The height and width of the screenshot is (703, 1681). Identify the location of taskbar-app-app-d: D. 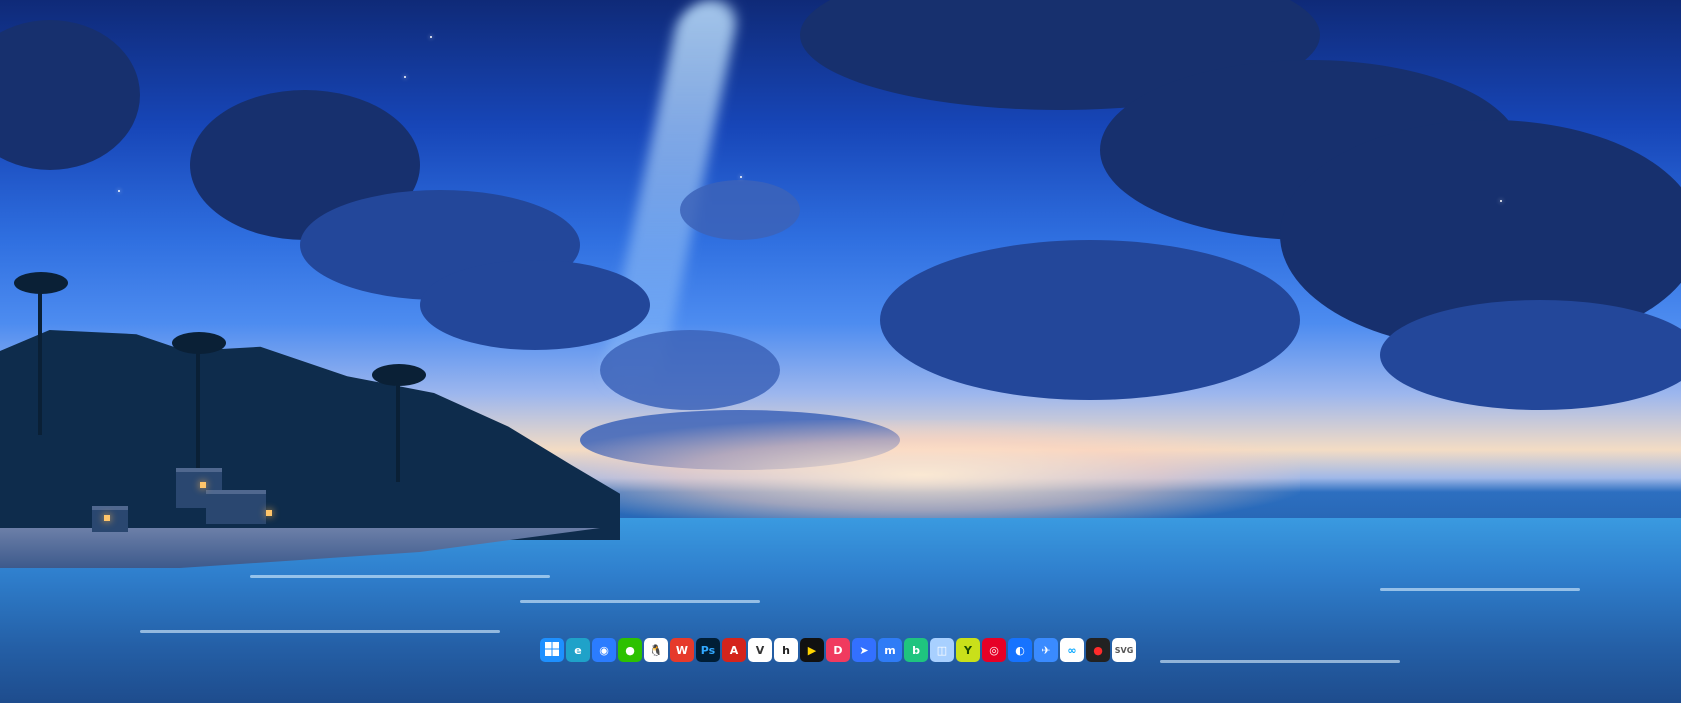
(838, 650).